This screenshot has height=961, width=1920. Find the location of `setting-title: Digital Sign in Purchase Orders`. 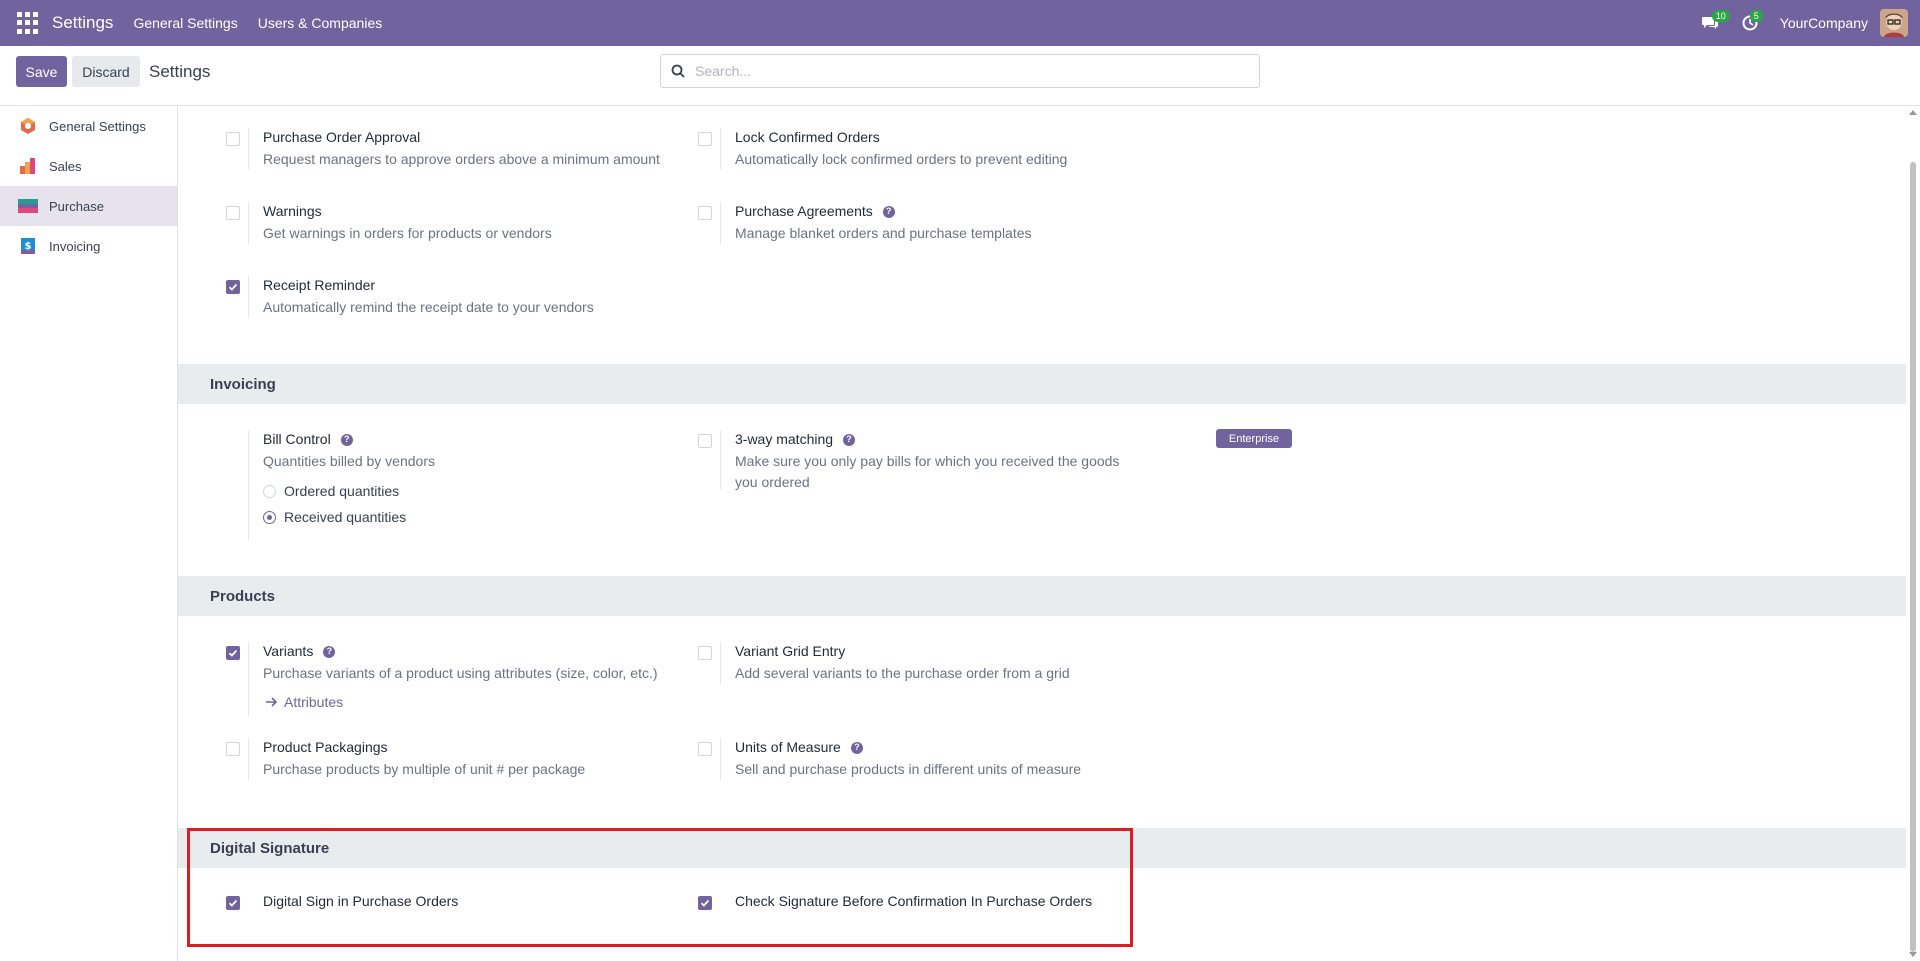

setting-title: Digital Sign in Purchase Orders is located at coordinates (361, 901).